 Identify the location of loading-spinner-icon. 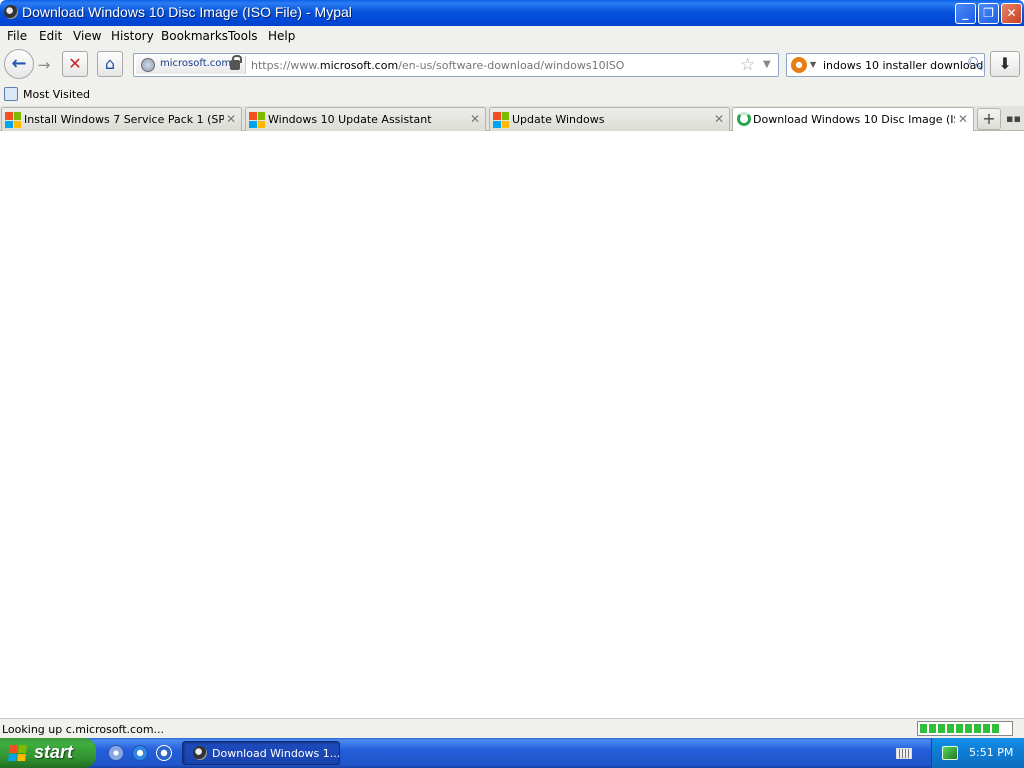
(744, 119).